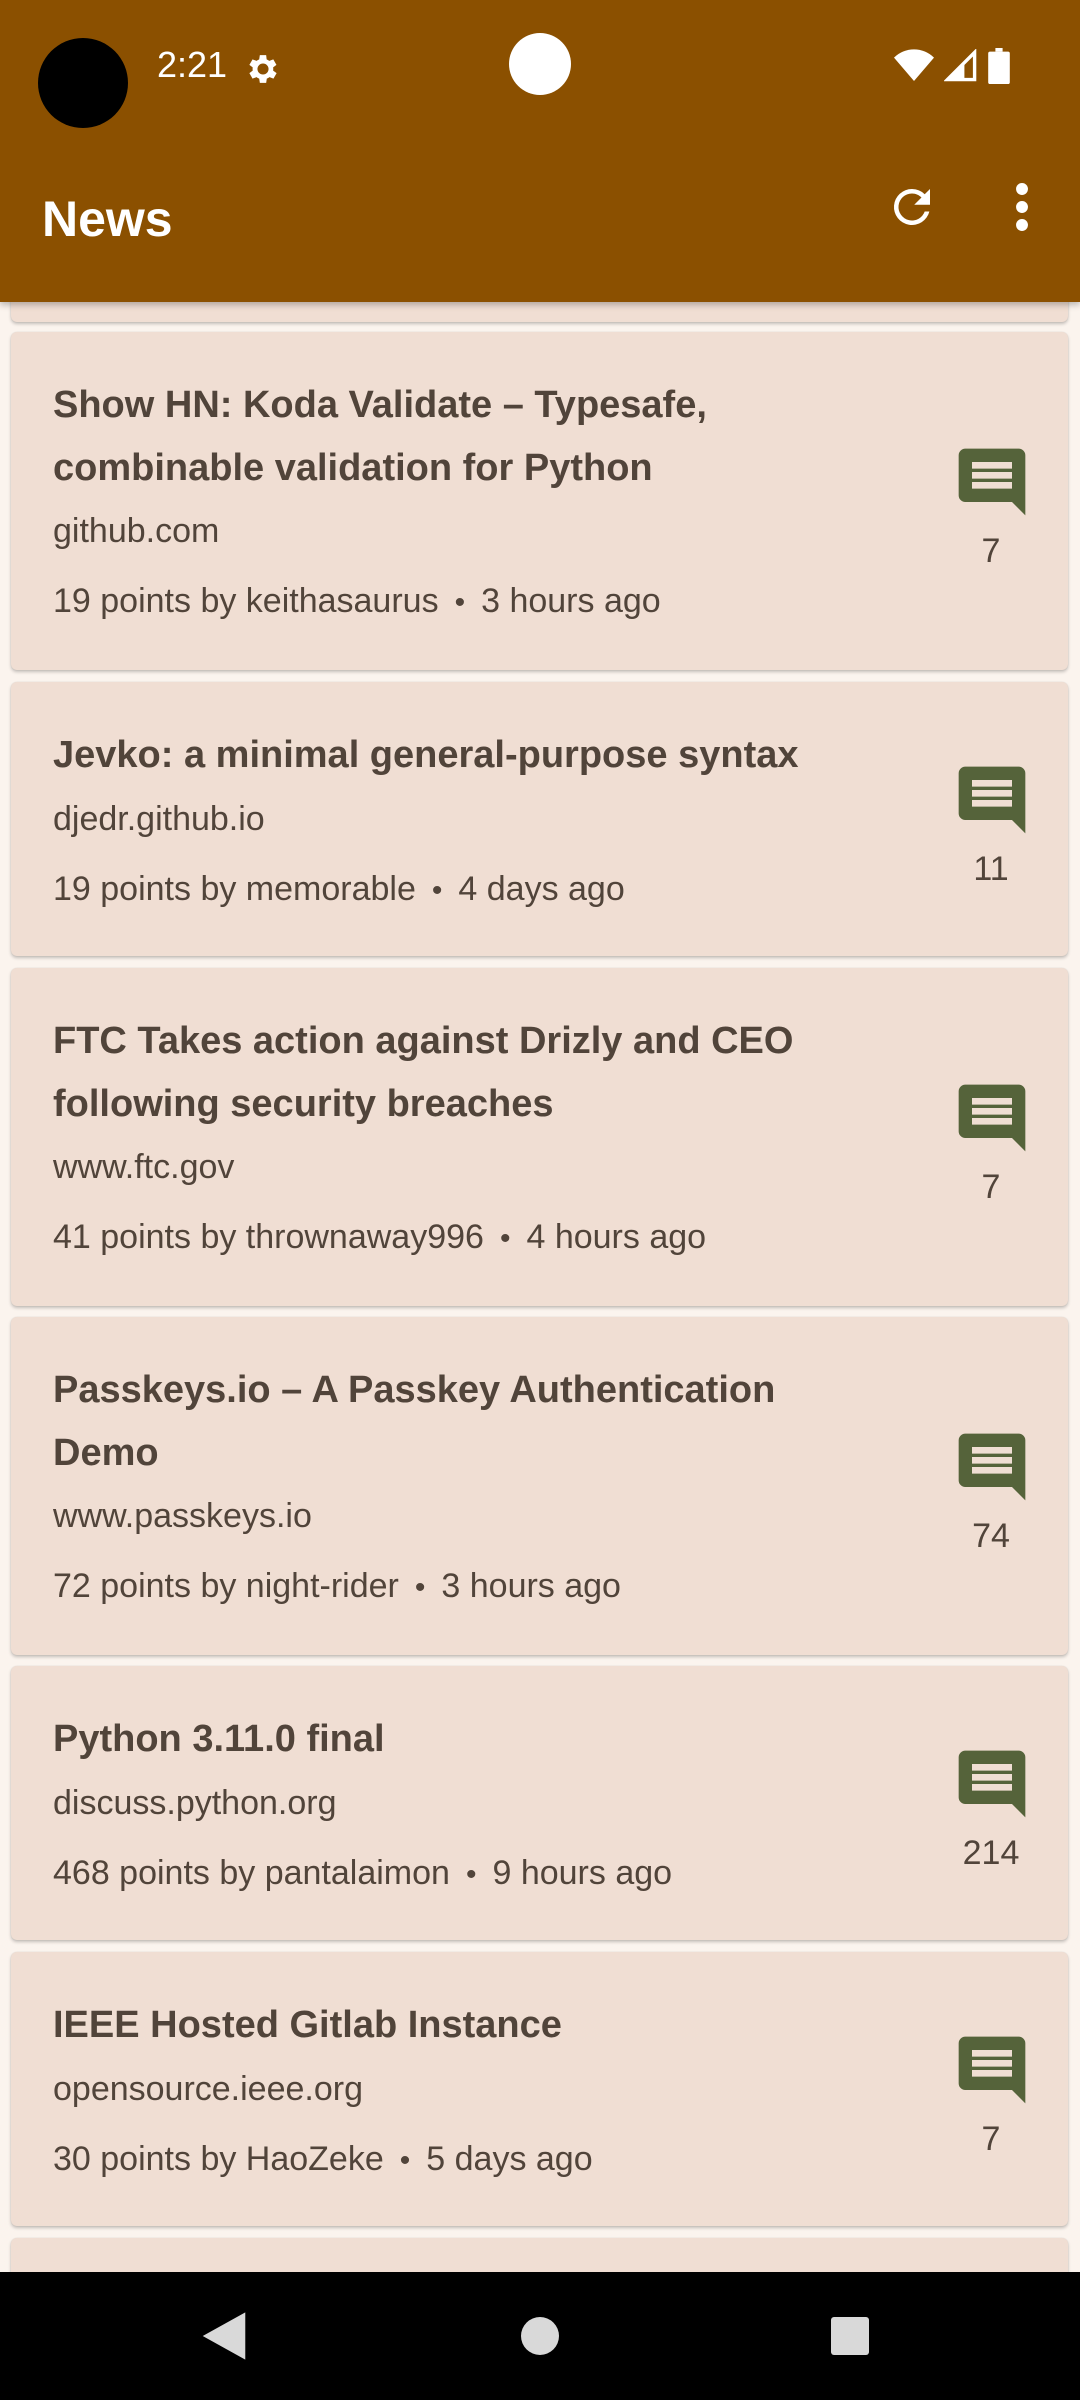  Describe the element at coordinates (224, 2336) in the screenshot. I see `back-icon` at that location.